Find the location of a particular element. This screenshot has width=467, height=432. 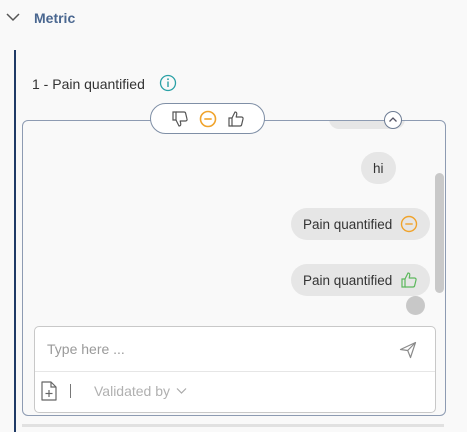

info-icon is located at coordinates (168, 83).